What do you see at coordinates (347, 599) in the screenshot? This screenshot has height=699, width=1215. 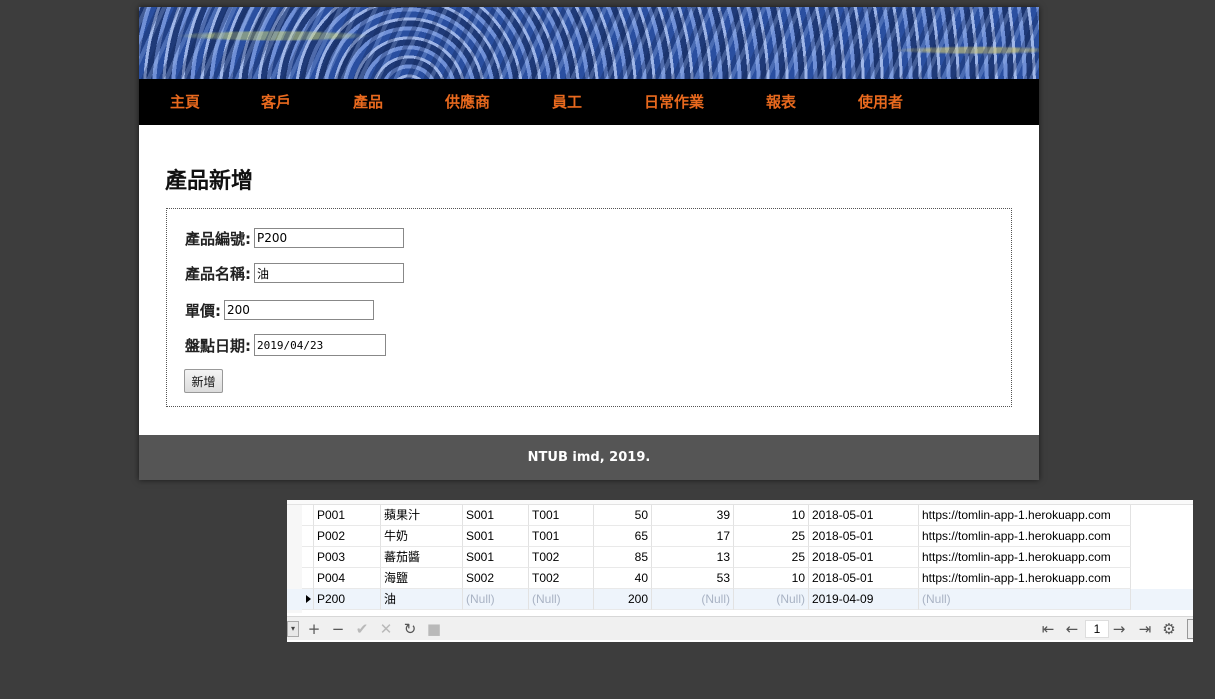 I see `cell-product-id: P200` at bounding box center [347, 599].